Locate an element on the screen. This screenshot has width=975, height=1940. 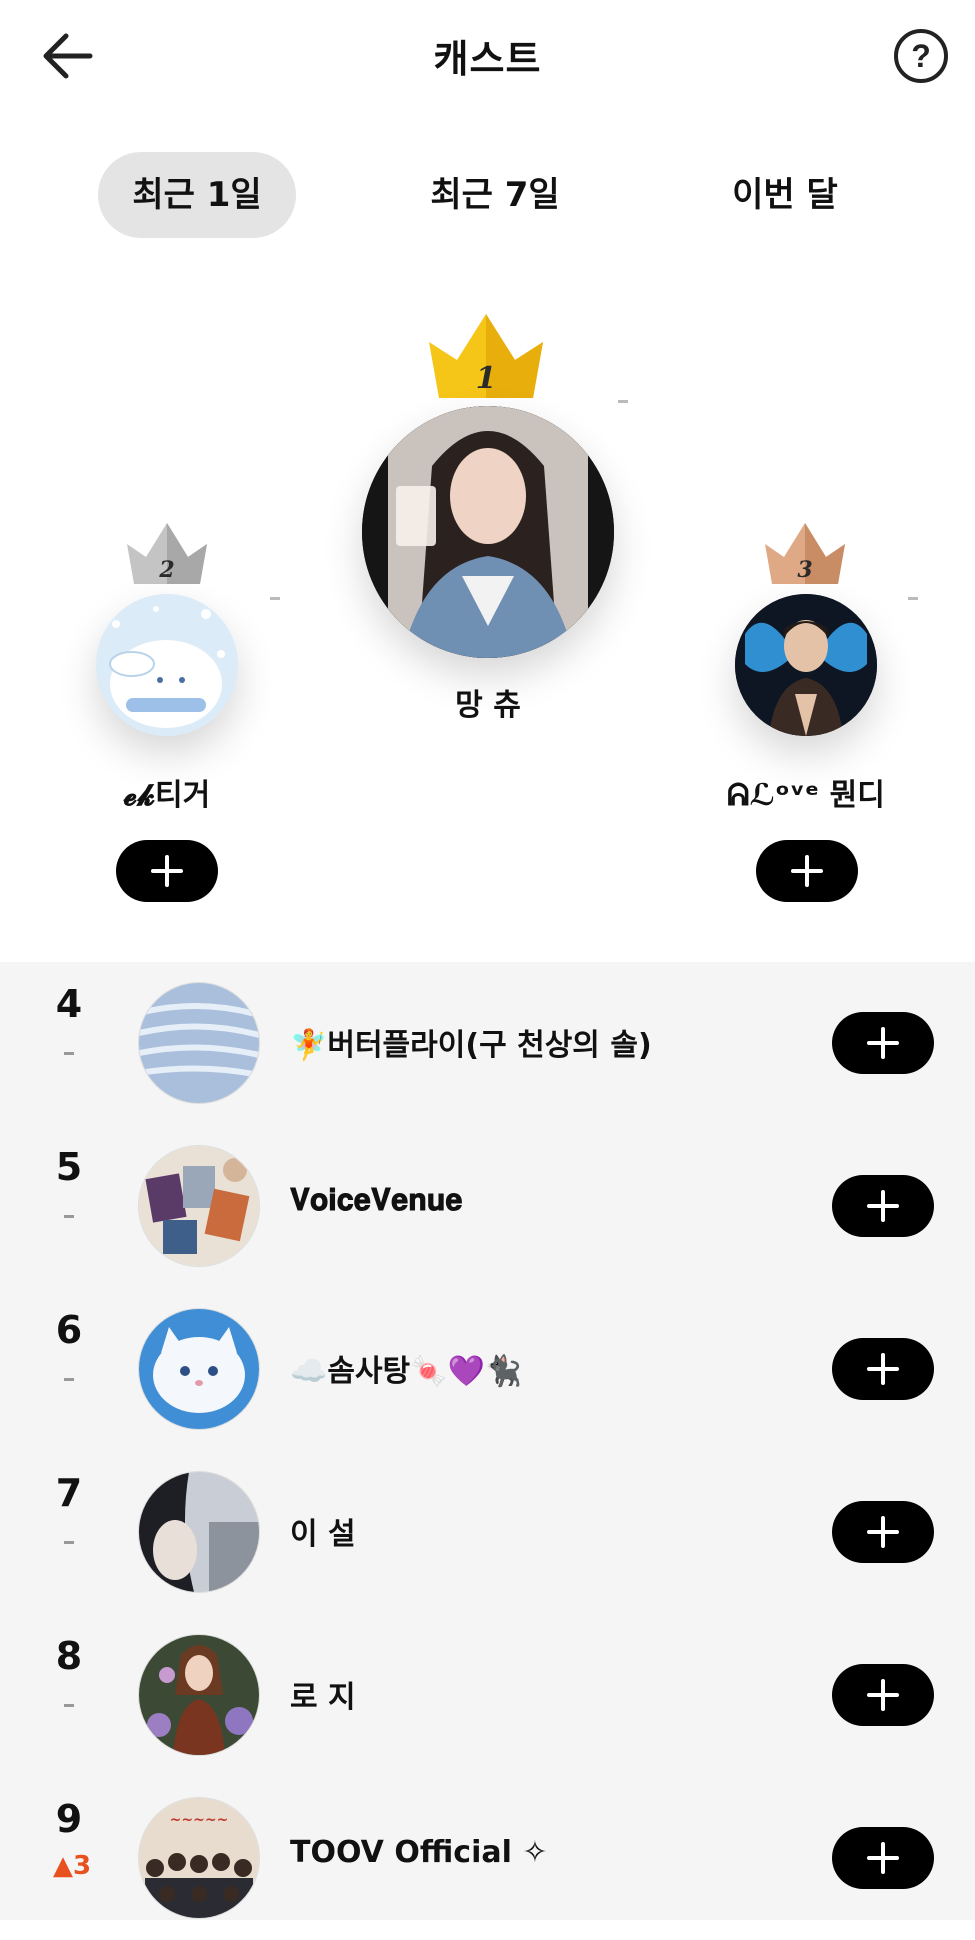
list-item: 7 이 설 is located at coordinates (487, 1532).